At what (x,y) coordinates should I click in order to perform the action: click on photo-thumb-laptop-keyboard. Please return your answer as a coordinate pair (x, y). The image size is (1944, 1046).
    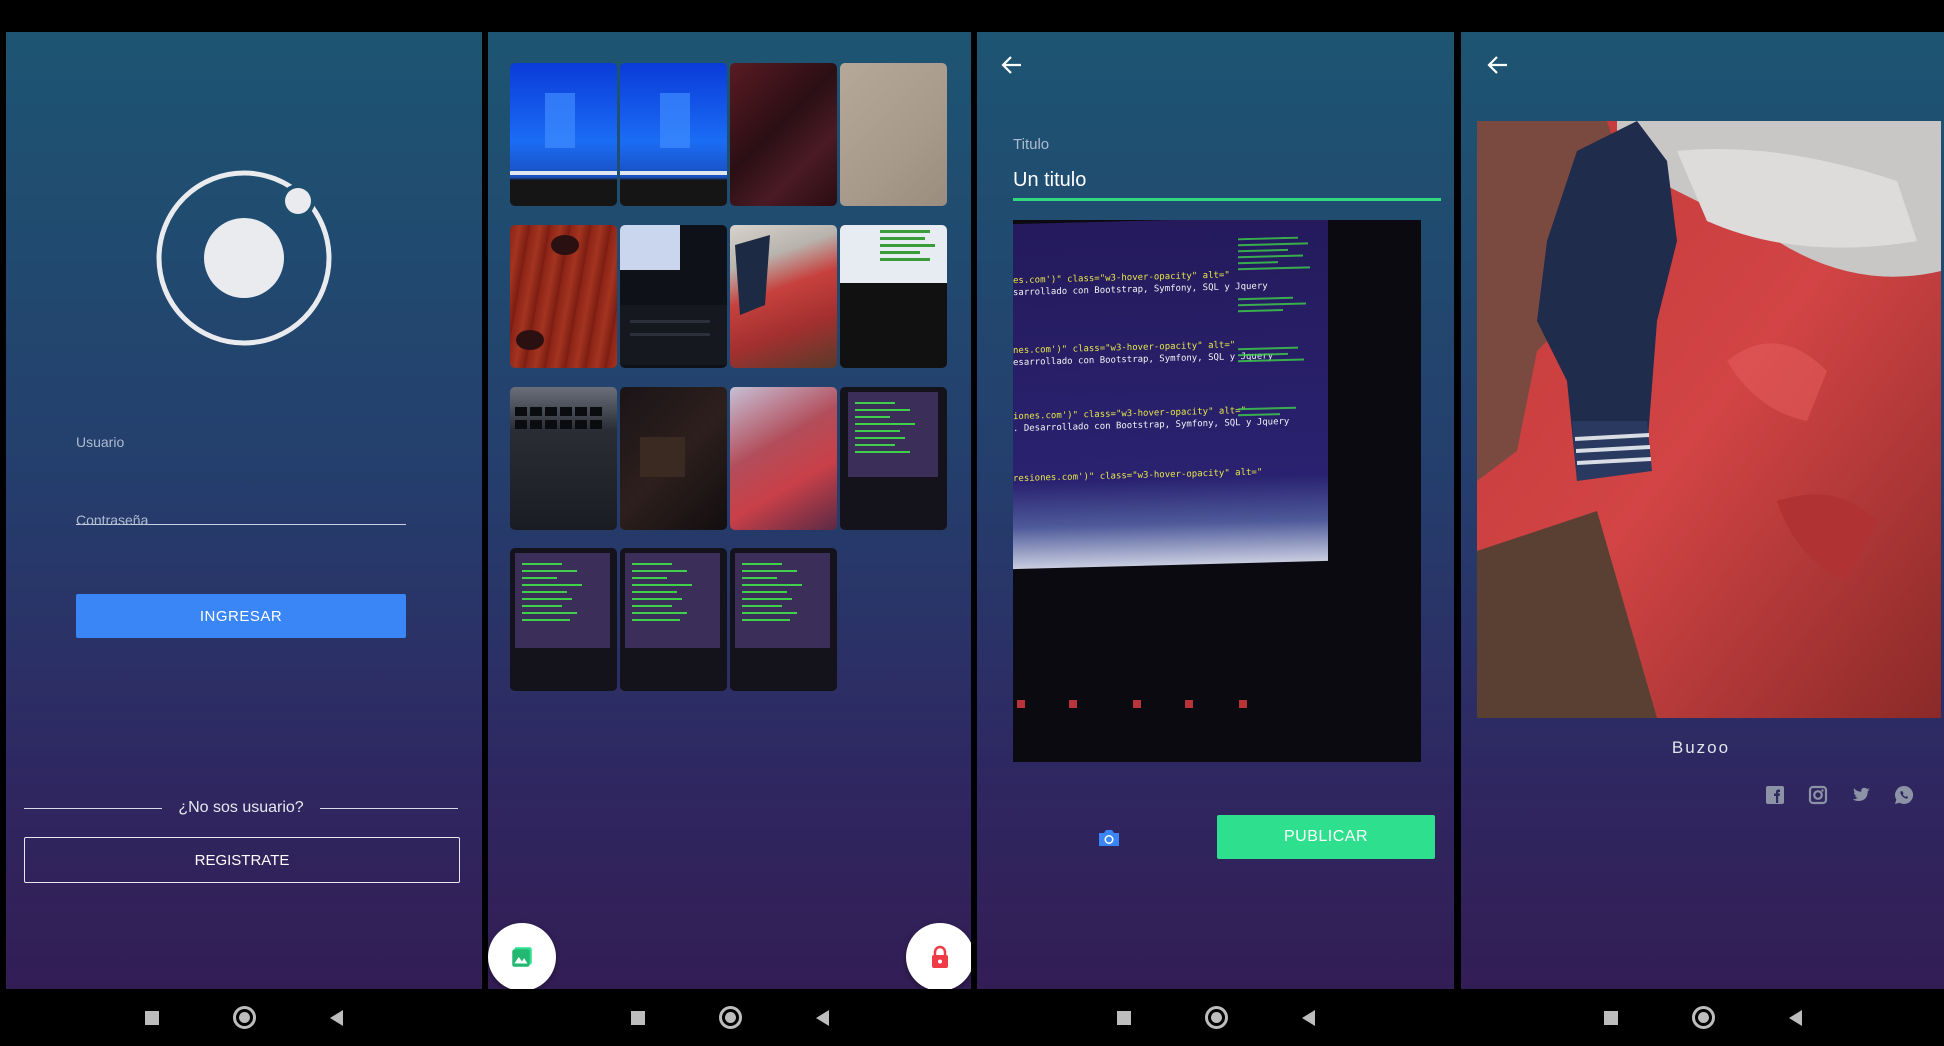
    Looking at the image, I should click on (563, 458).